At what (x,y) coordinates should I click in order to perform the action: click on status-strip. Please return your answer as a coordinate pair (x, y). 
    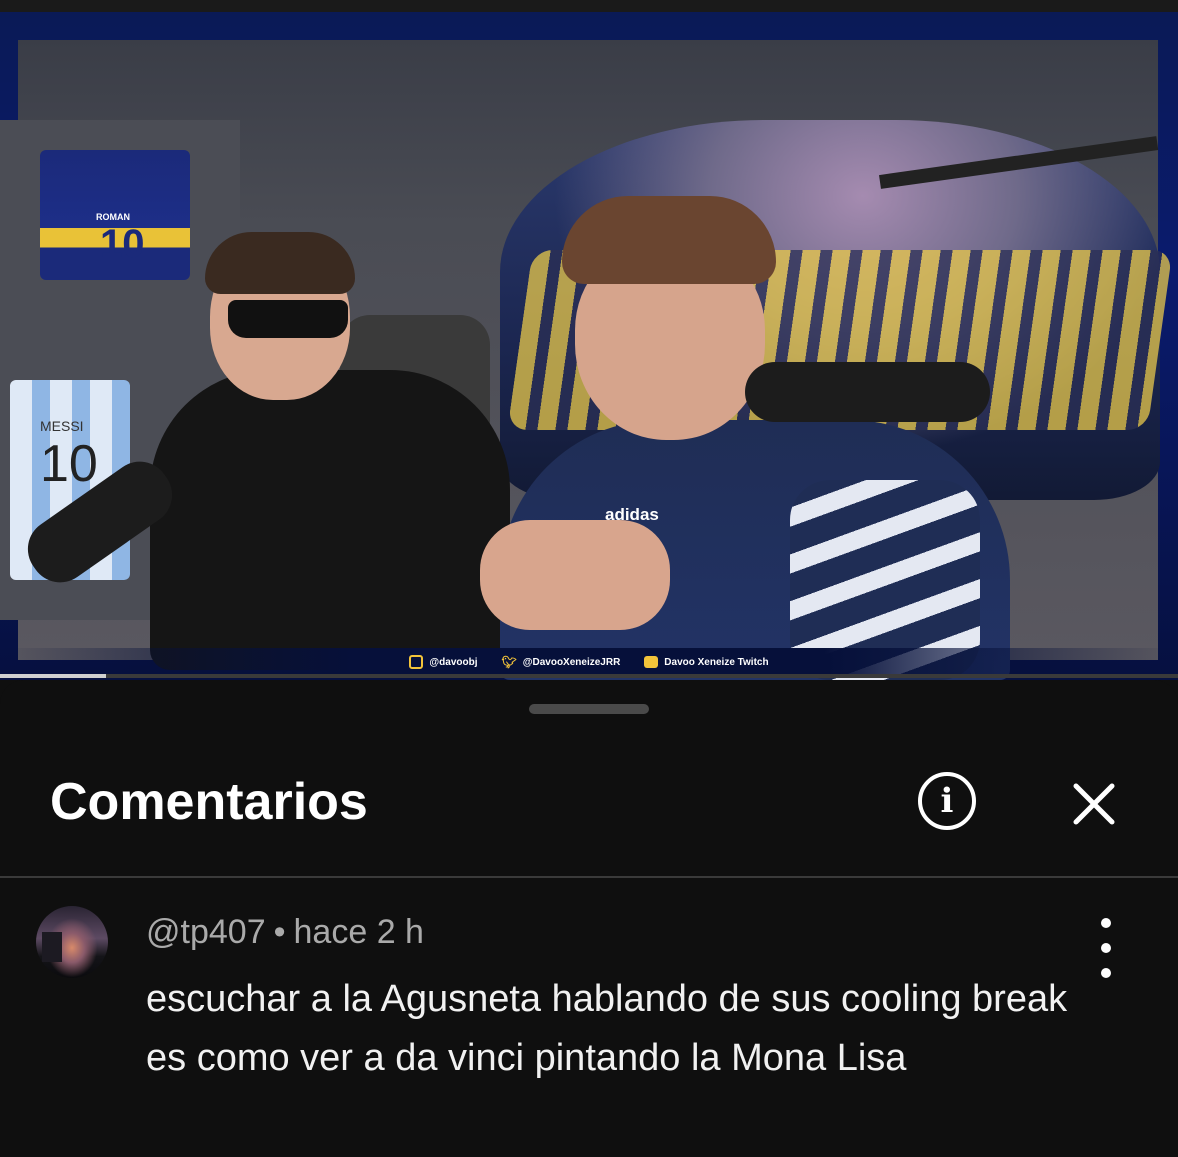
    Looking at the image, I should click on (589, 6).